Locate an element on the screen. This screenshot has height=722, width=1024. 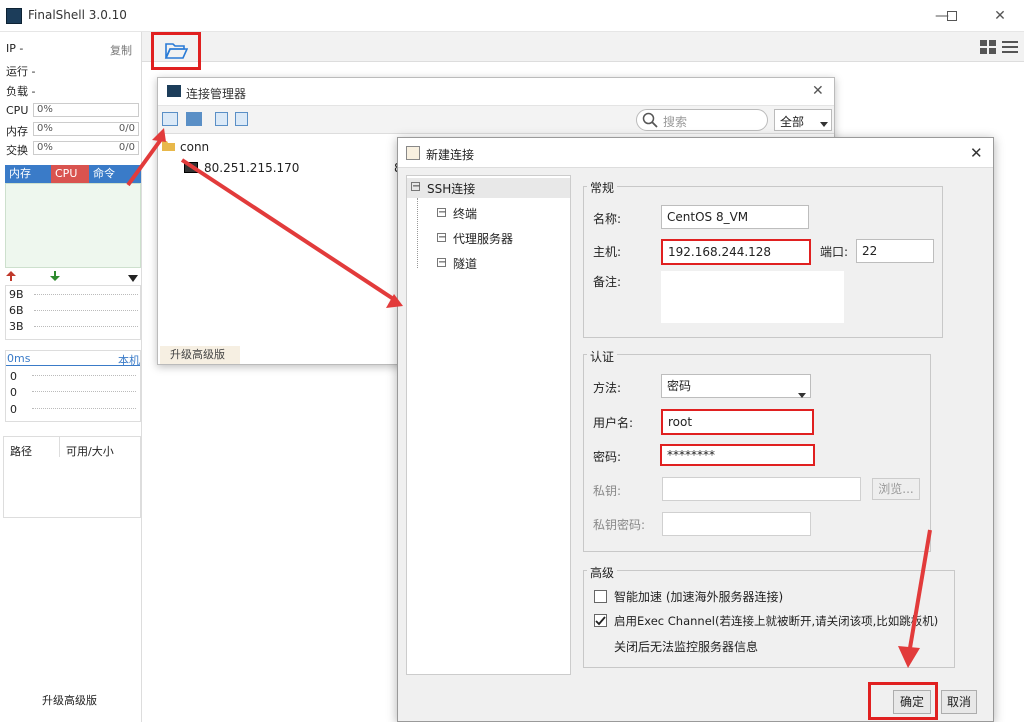
cancel-button: 取消 is located at coordinates (959, 702).